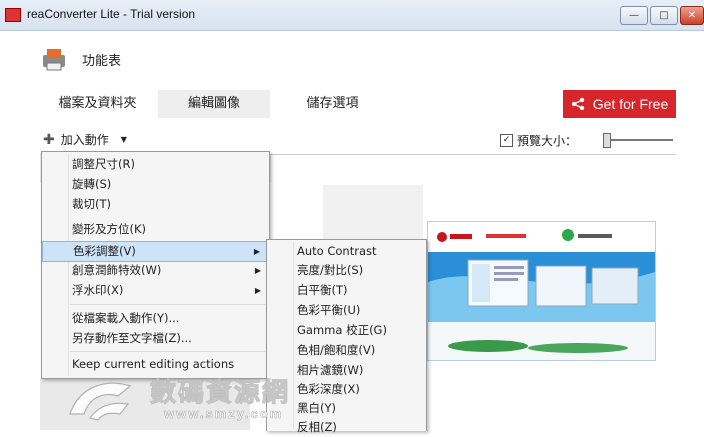 The image size is (704, 437). Describe the element at coordinates (506, 140) in the screenshot. I see `preview-checkbox: ✓` at that location.